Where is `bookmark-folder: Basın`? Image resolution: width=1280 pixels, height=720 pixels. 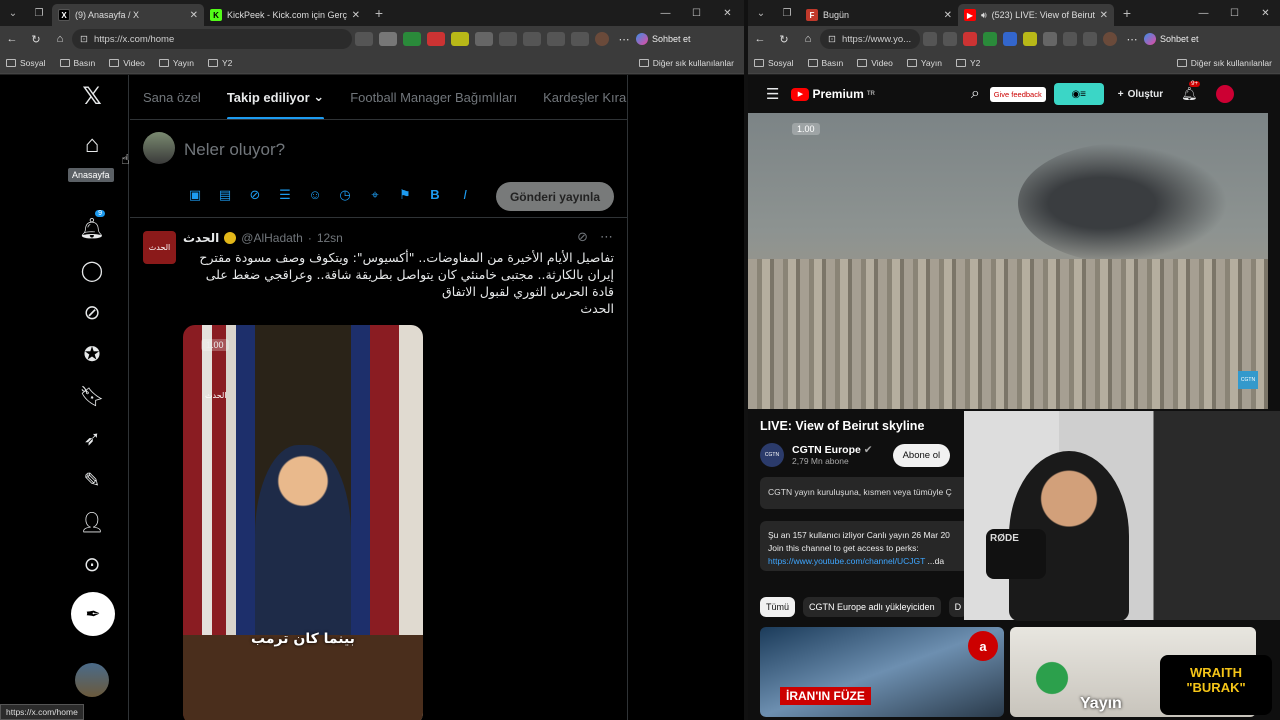
bookmark-folder: Basın is located at coordinates (825, 63).